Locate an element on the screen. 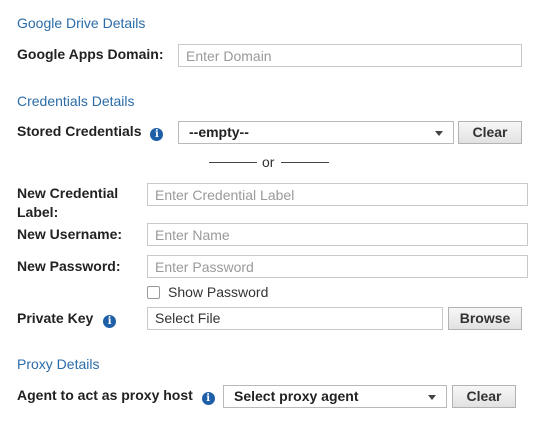 The width and height of the screenshot is (542, 426). stored-credentials-label-text: Stored Credentials is located at coordinates (79, 131).